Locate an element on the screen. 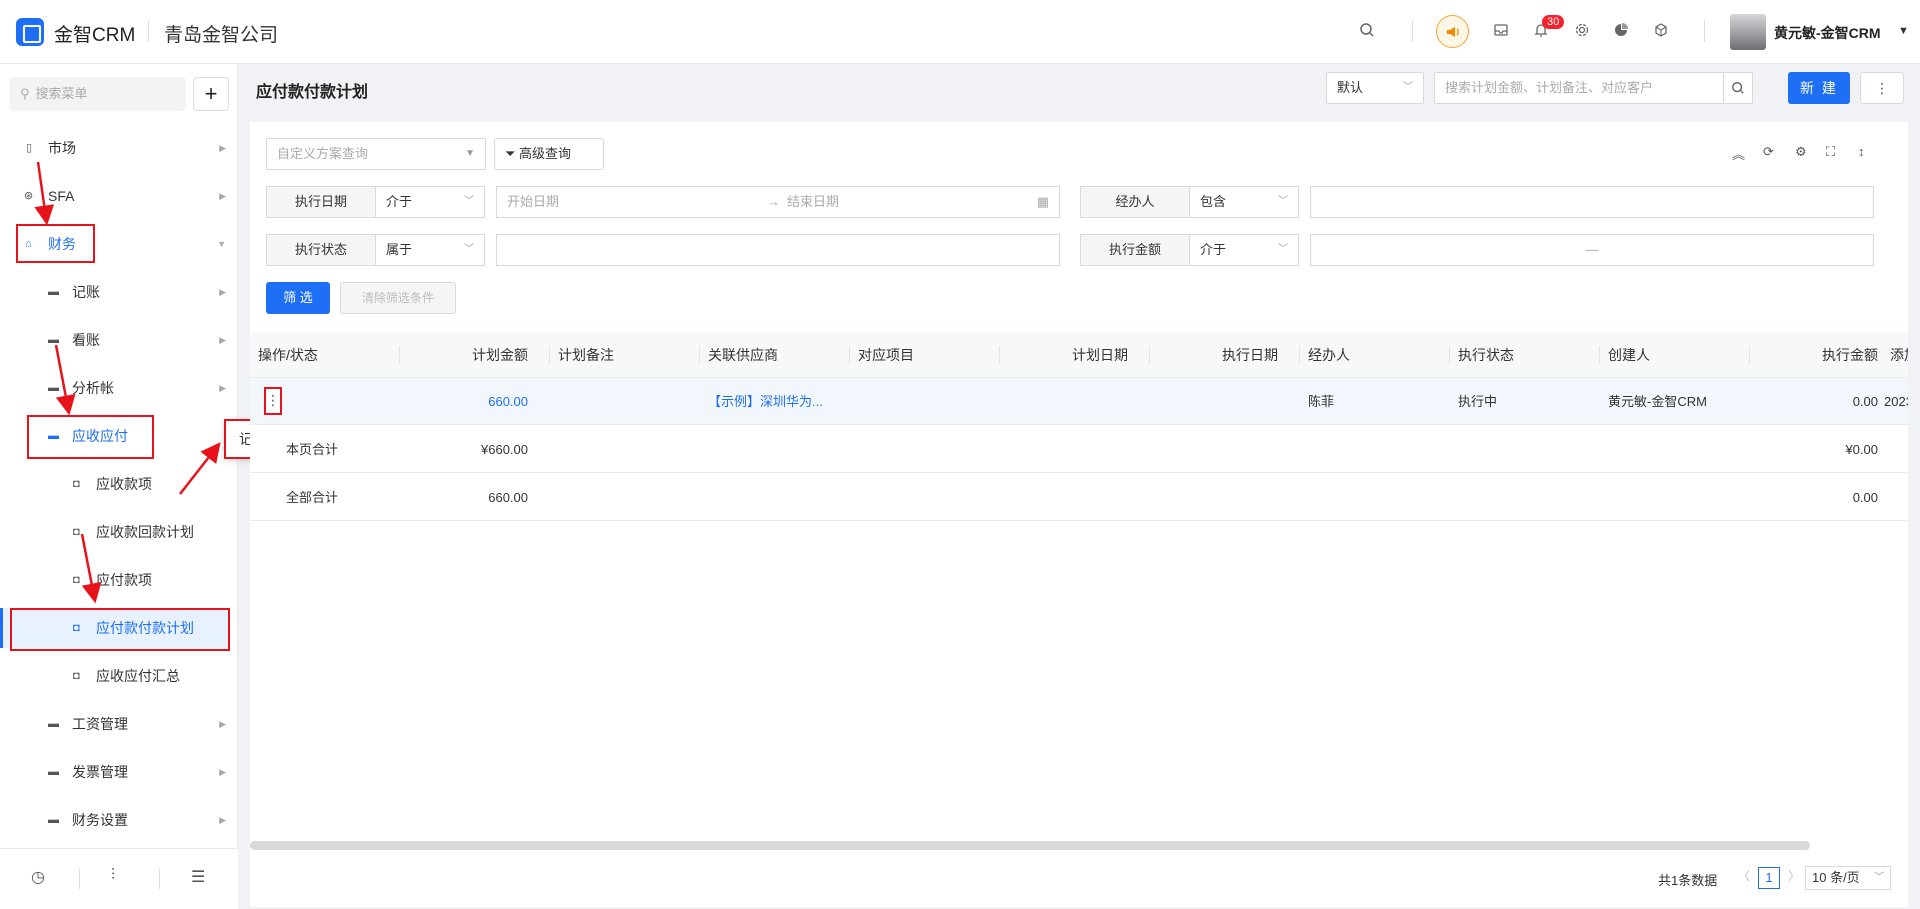 The image size is (1920, 909). sidebar-item-payroll: ▬ 工资管理 ▶ is located at coordinates (114, 724).